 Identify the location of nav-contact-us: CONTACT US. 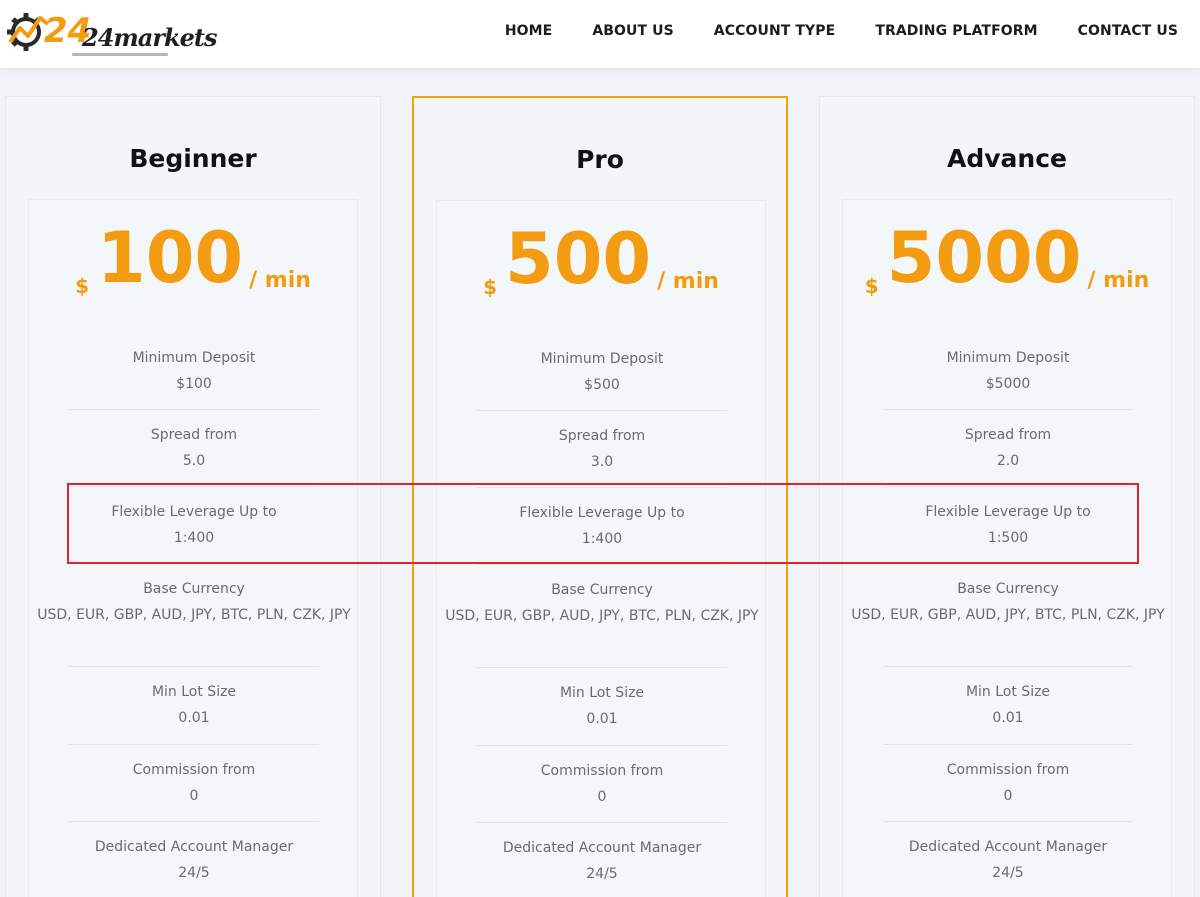
(1128, 31).